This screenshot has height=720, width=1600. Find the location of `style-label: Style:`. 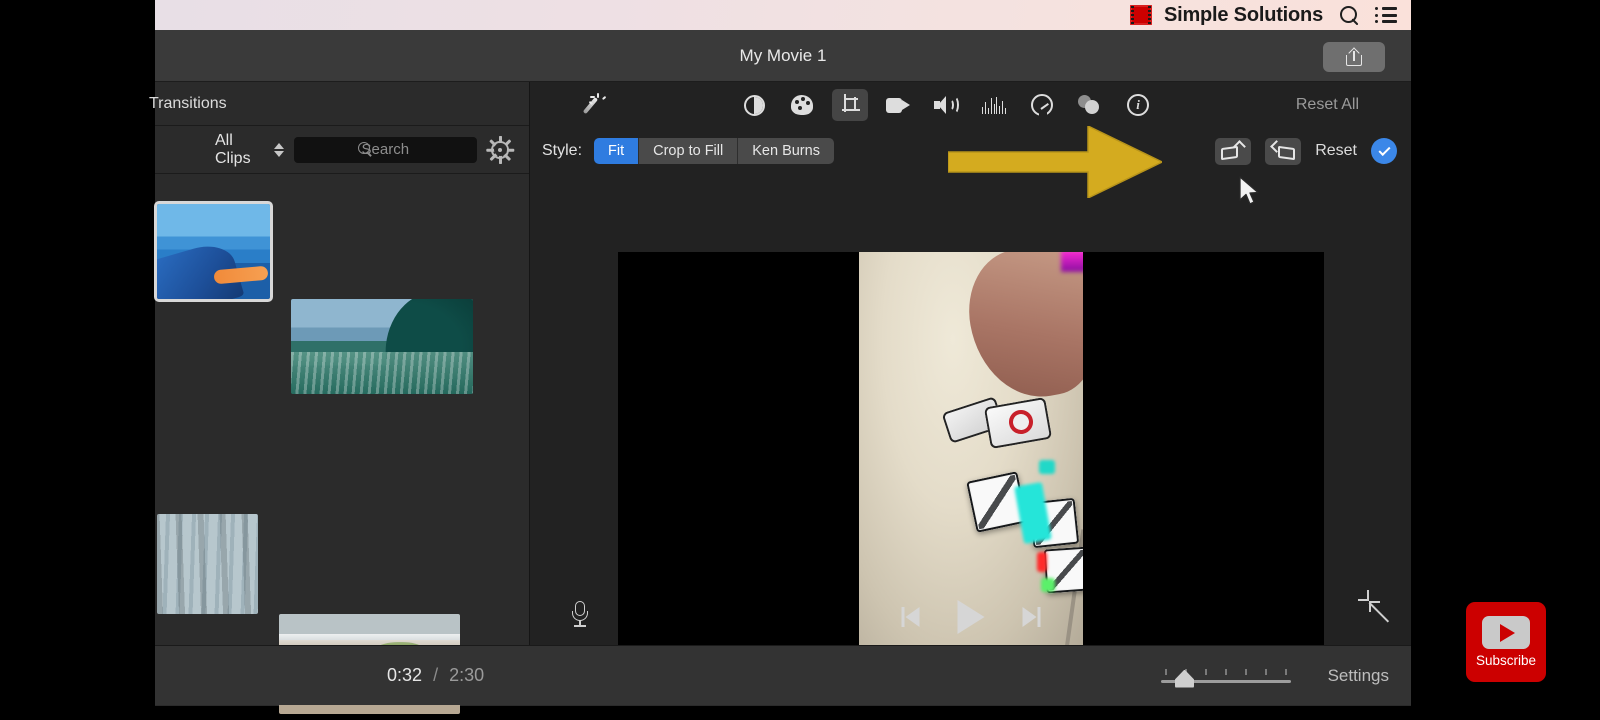

style-label: Style: is located at coordinates (562, 150).